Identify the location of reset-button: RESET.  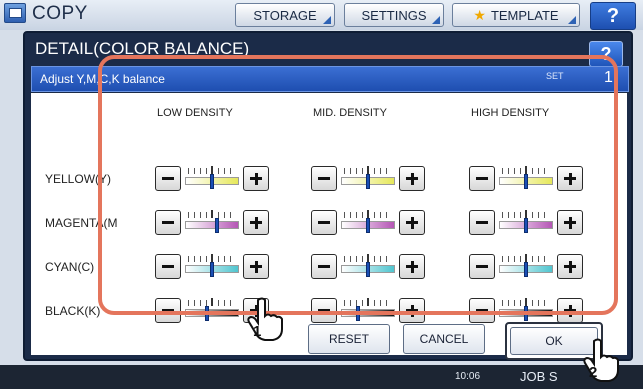
(349, 339).